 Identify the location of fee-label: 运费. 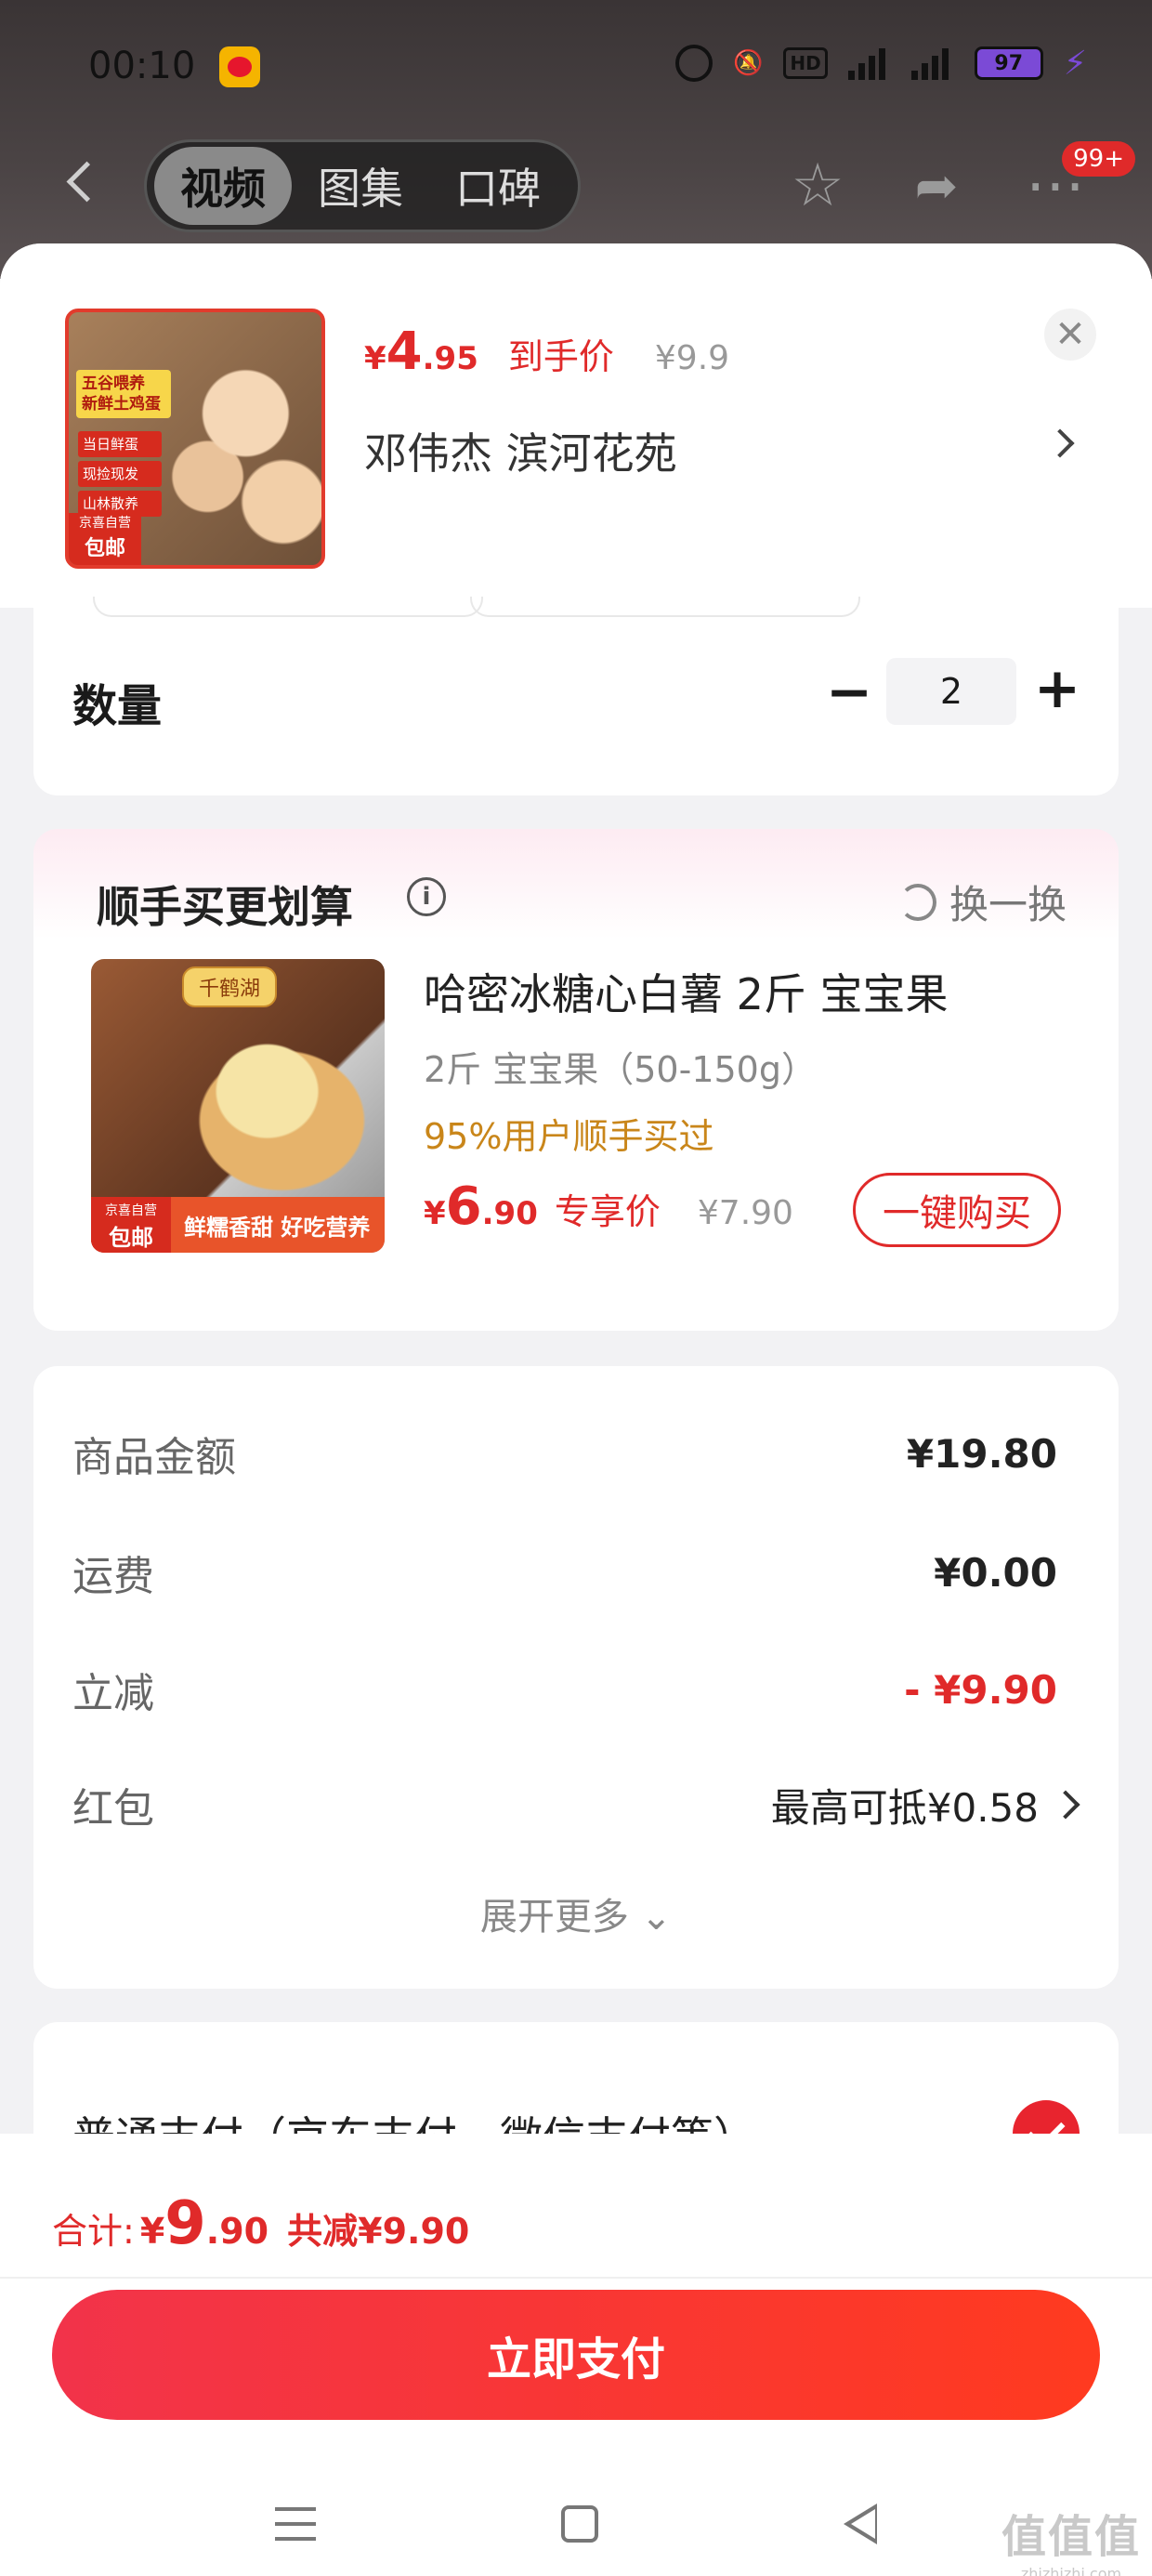
(113, 1576).